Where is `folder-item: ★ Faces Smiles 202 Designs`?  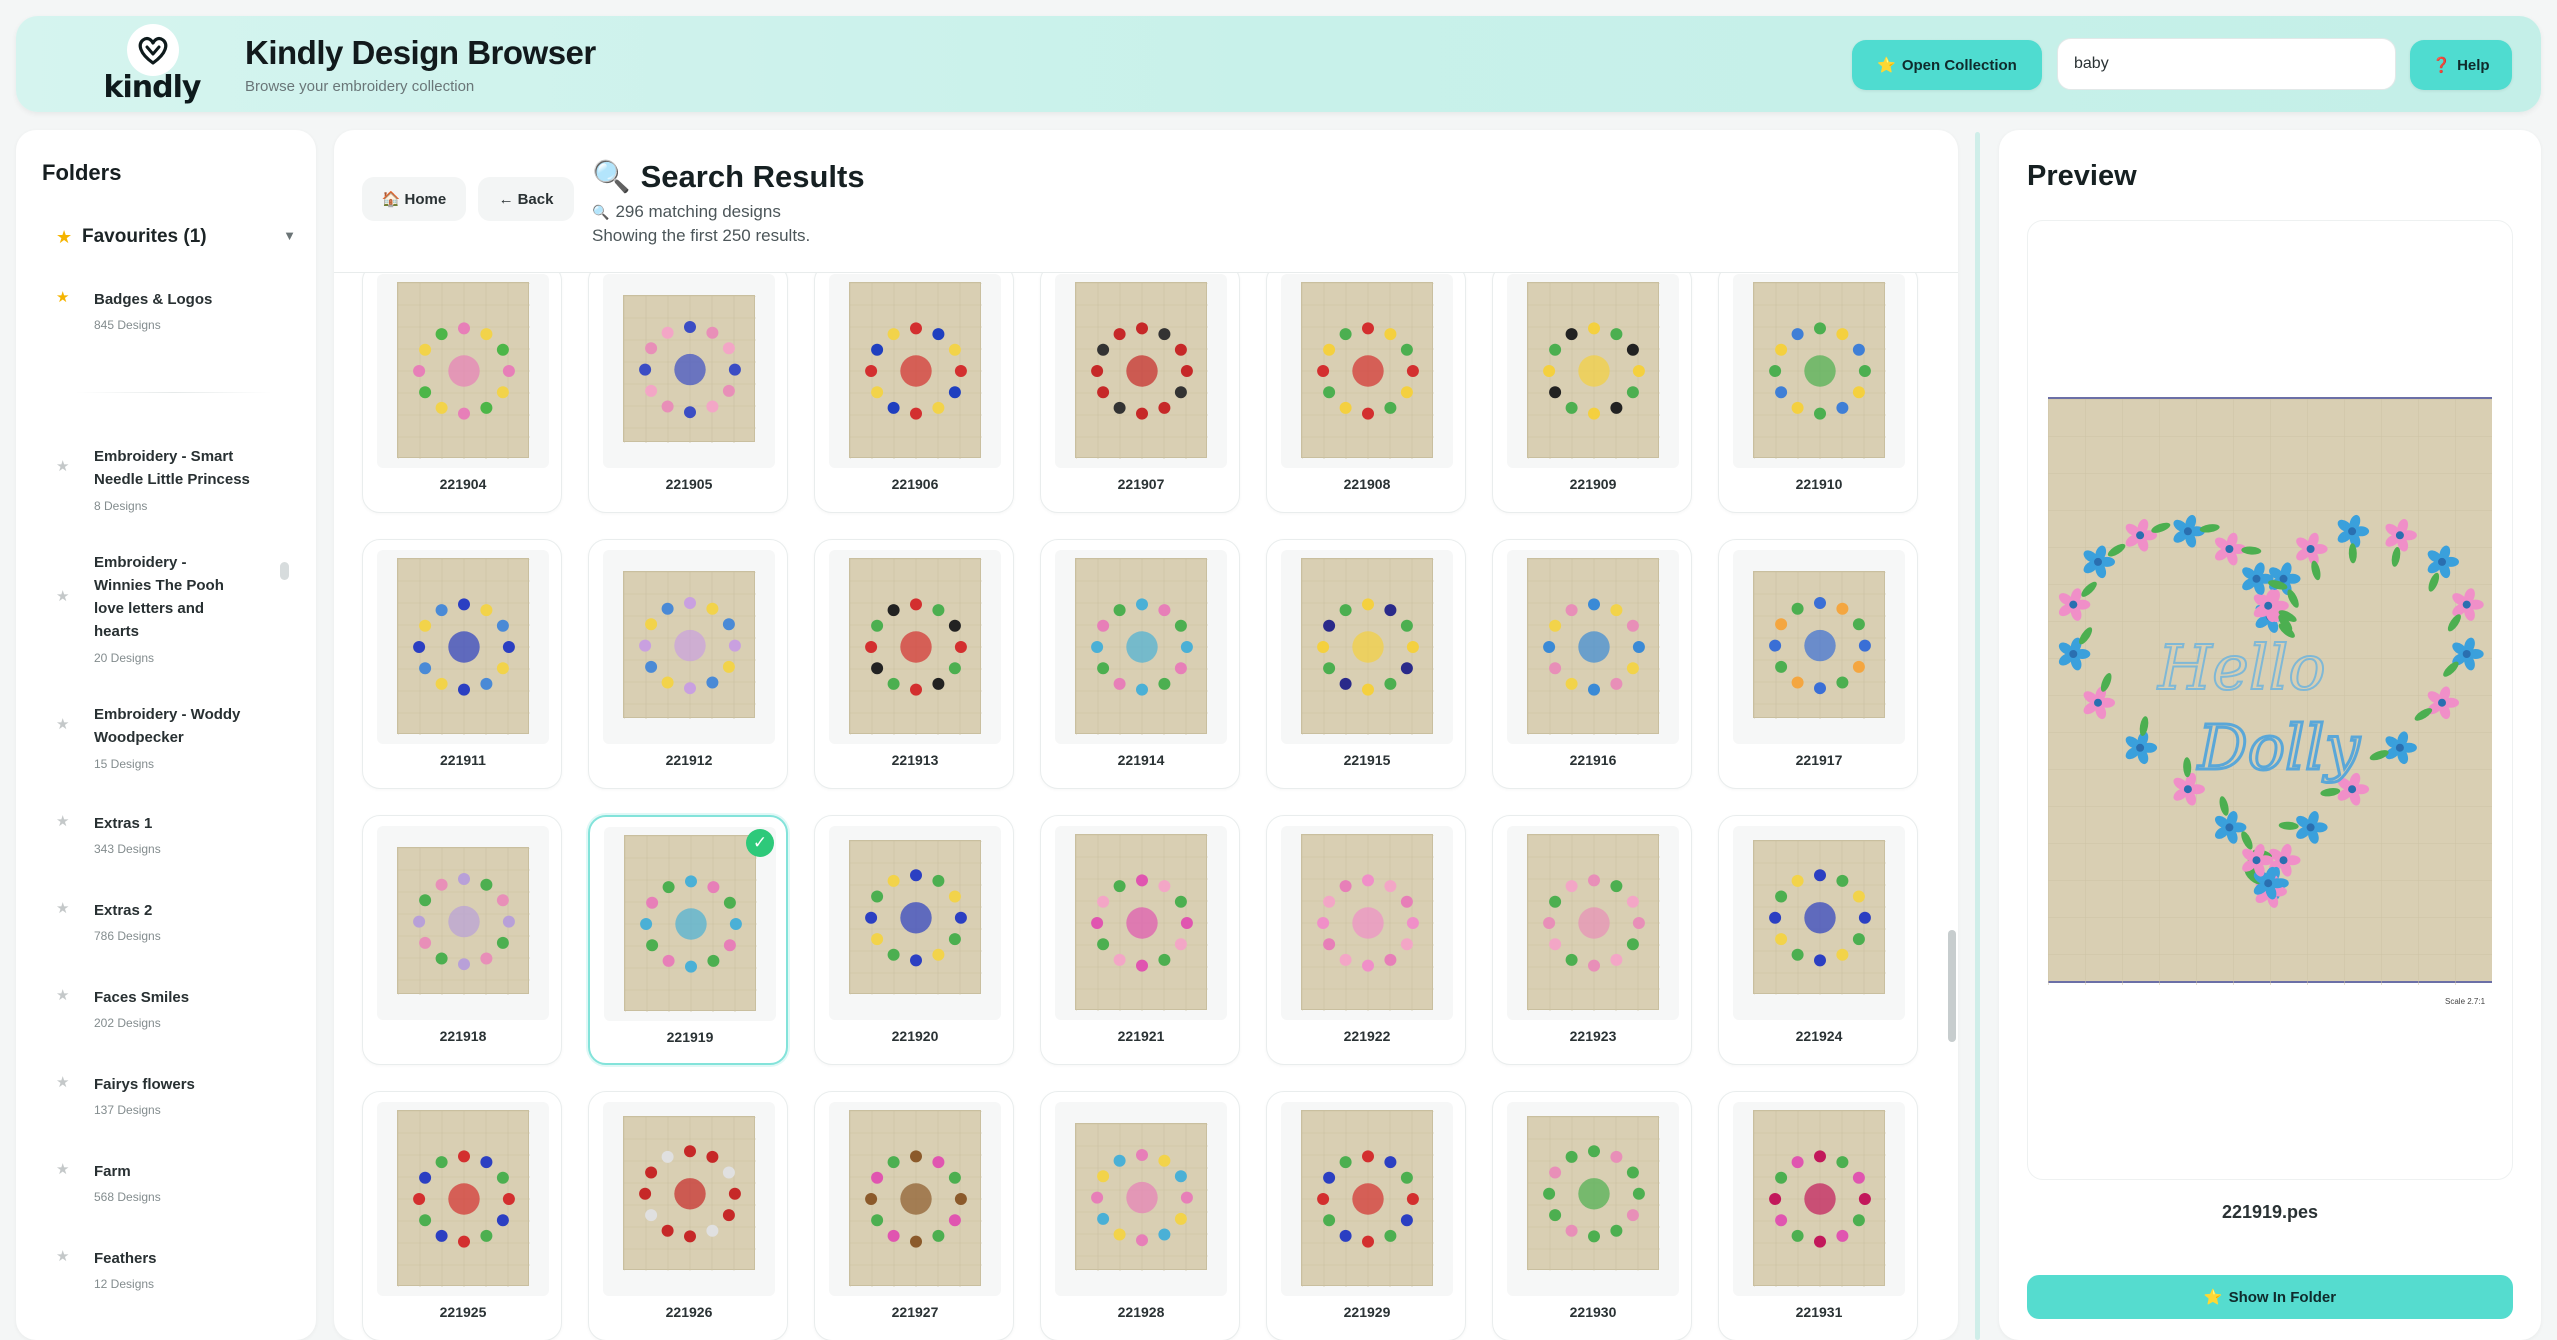
folder-item: ★ Faces Smiles 202 Designs is located at coordinates (171, 1011).